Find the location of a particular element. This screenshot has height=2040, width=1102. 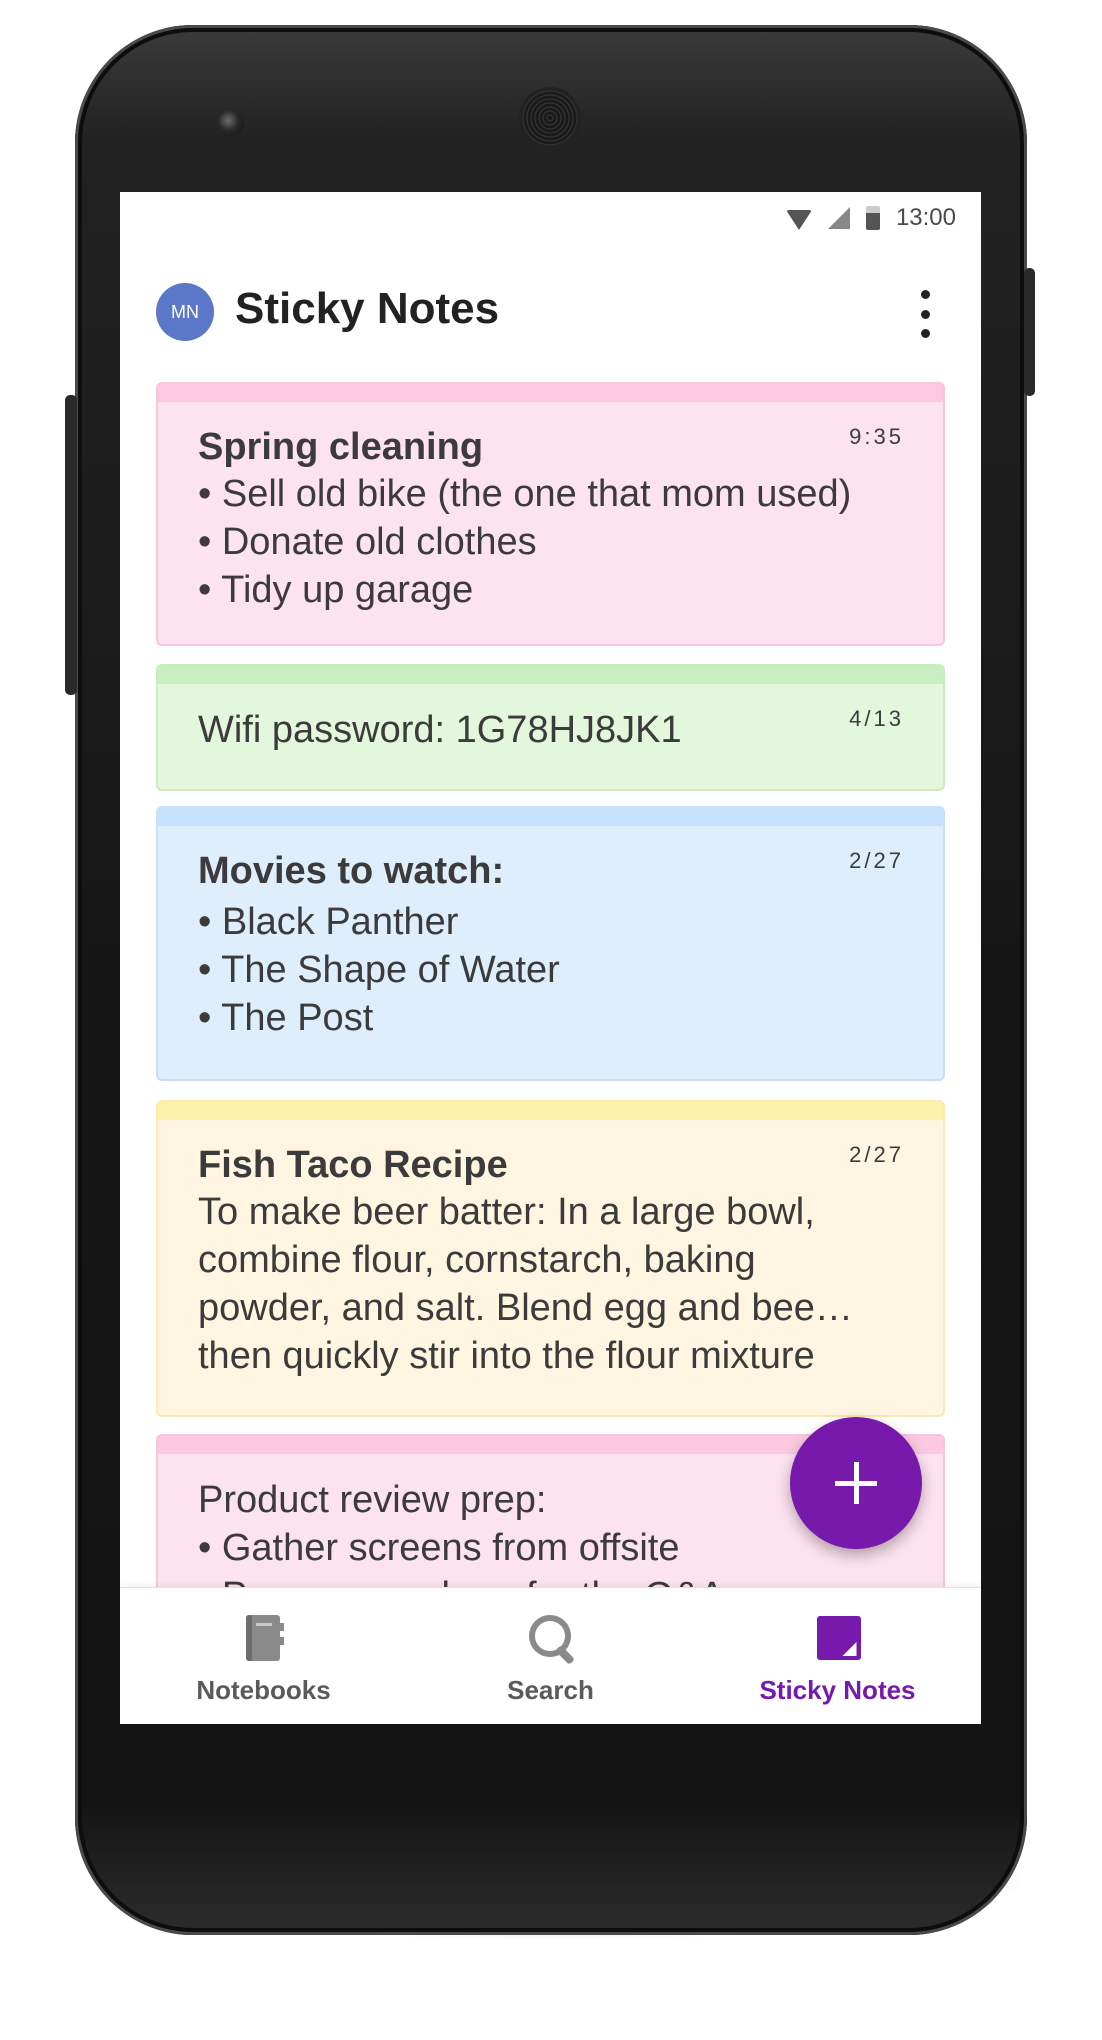

add-note-button is located at coordinates (856, 1483).